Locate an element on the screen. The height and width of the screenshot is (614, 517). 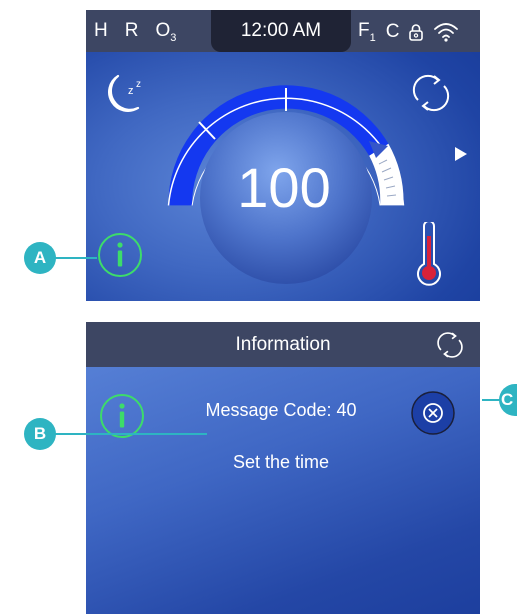
refresh-icon is located at coordinates (450, 345).